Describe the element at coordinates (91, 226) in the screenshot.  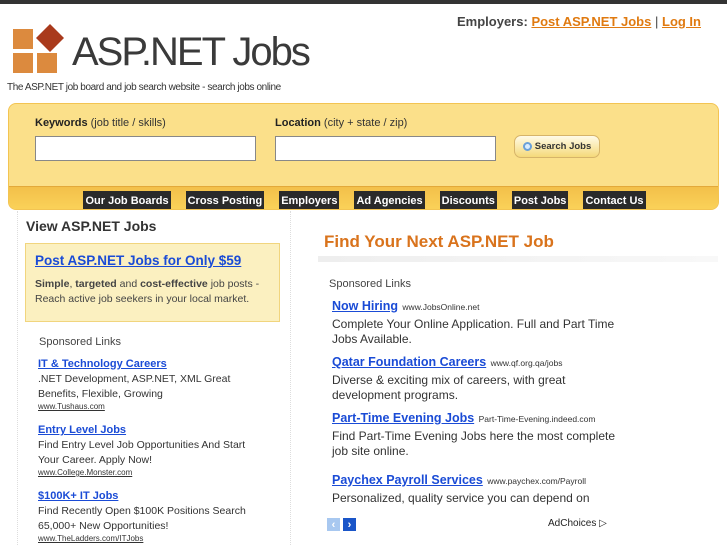
I see `view-jobs-heading: View ASP.NET Jobs` at that location.